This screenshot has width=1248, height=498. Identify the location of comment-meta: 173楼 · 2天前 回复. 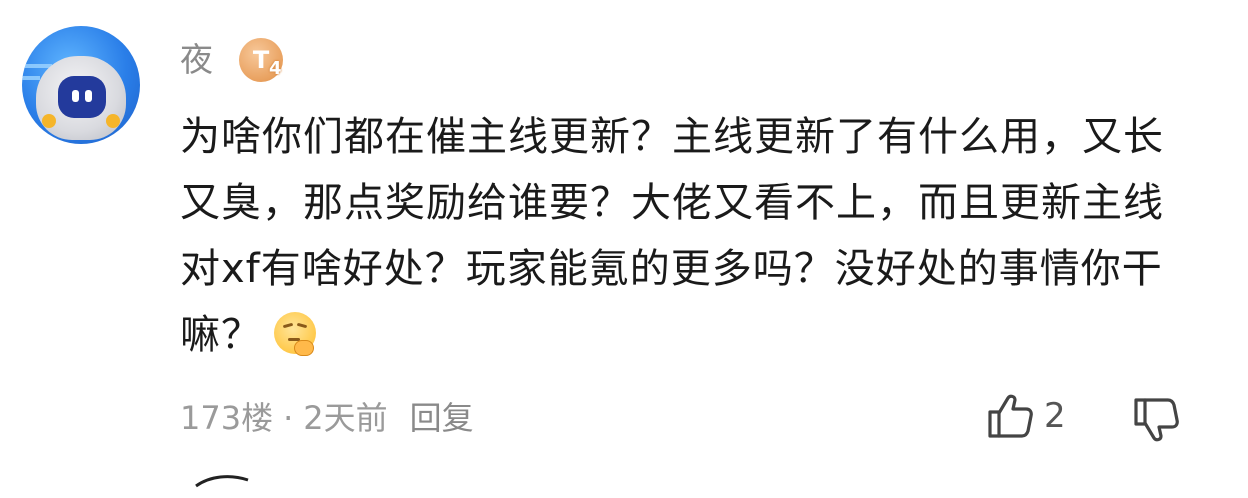
(327, 418).